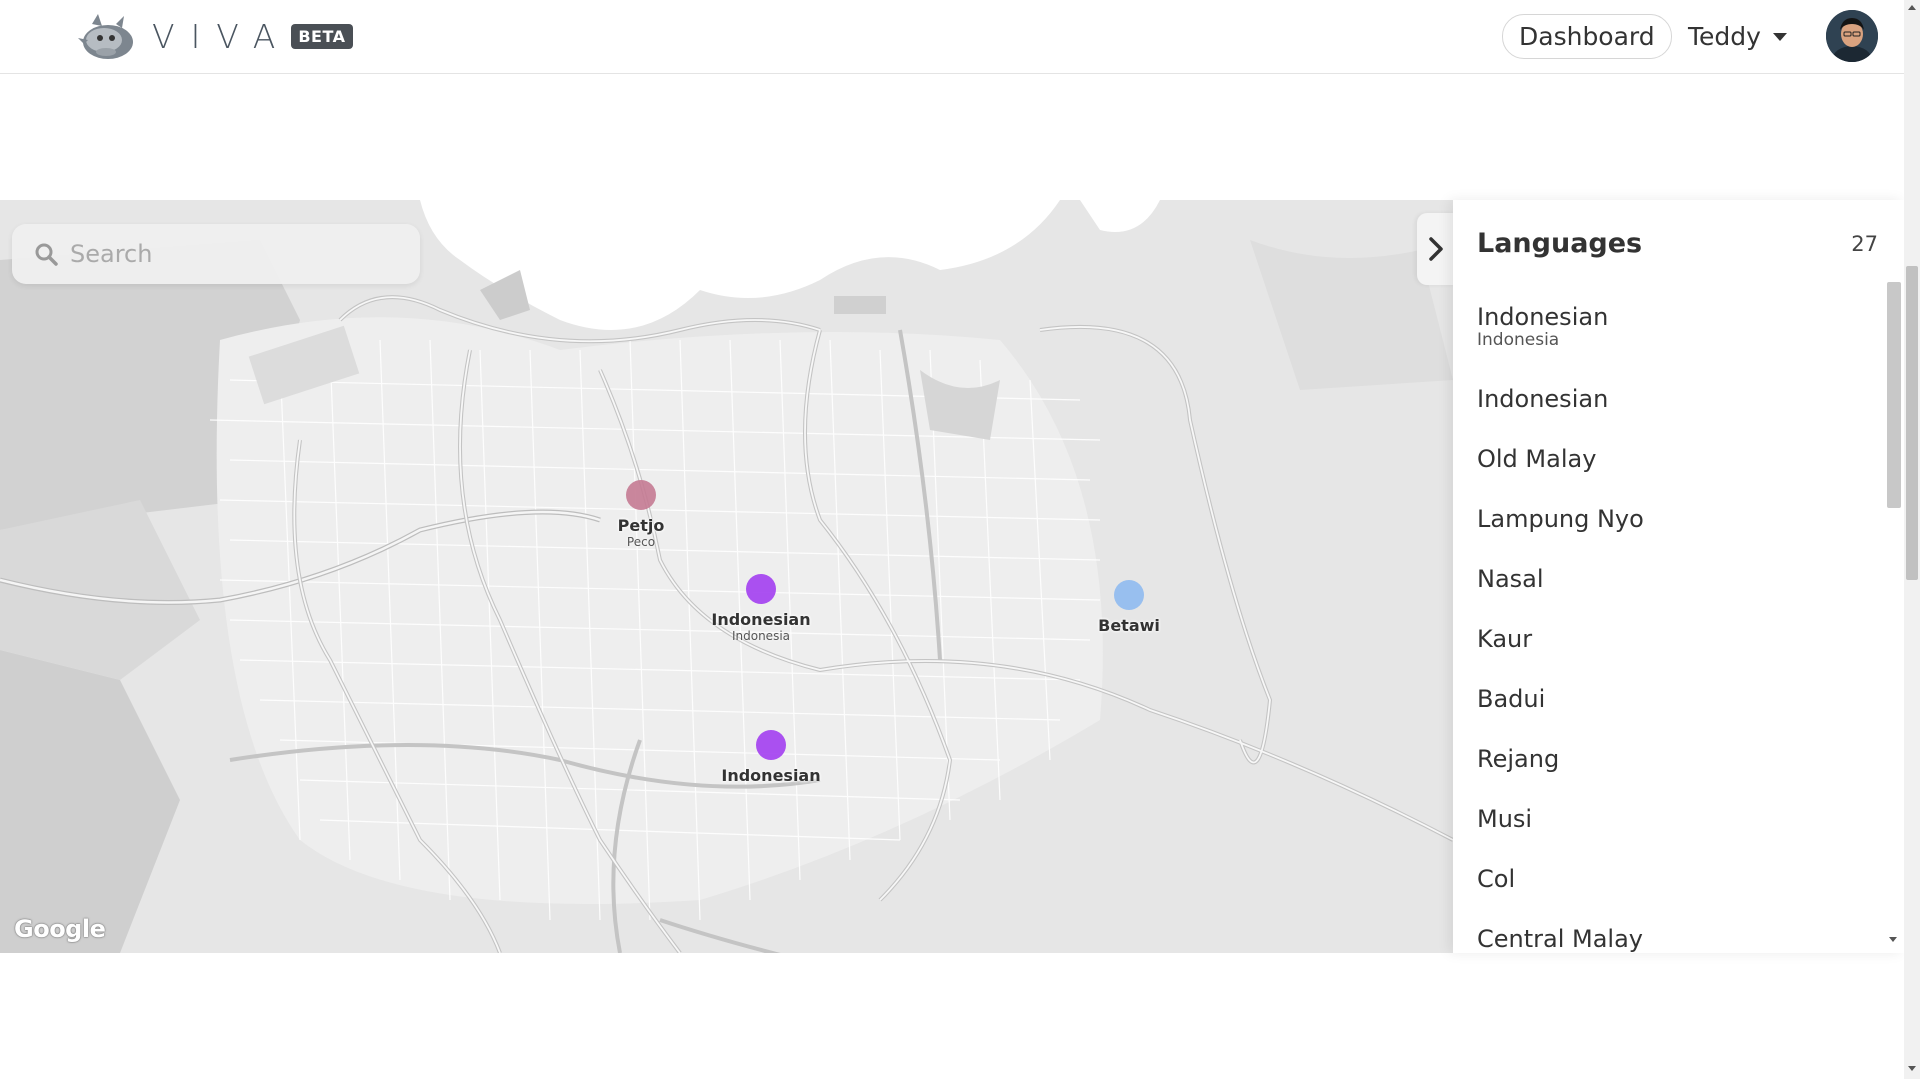 This screenshot has height=1079, width=1920. What do you see at coordinates (1587, 36) in the screenshot?
I see `dashboard-button: Dashboard` at bounding box center [1587, 36].